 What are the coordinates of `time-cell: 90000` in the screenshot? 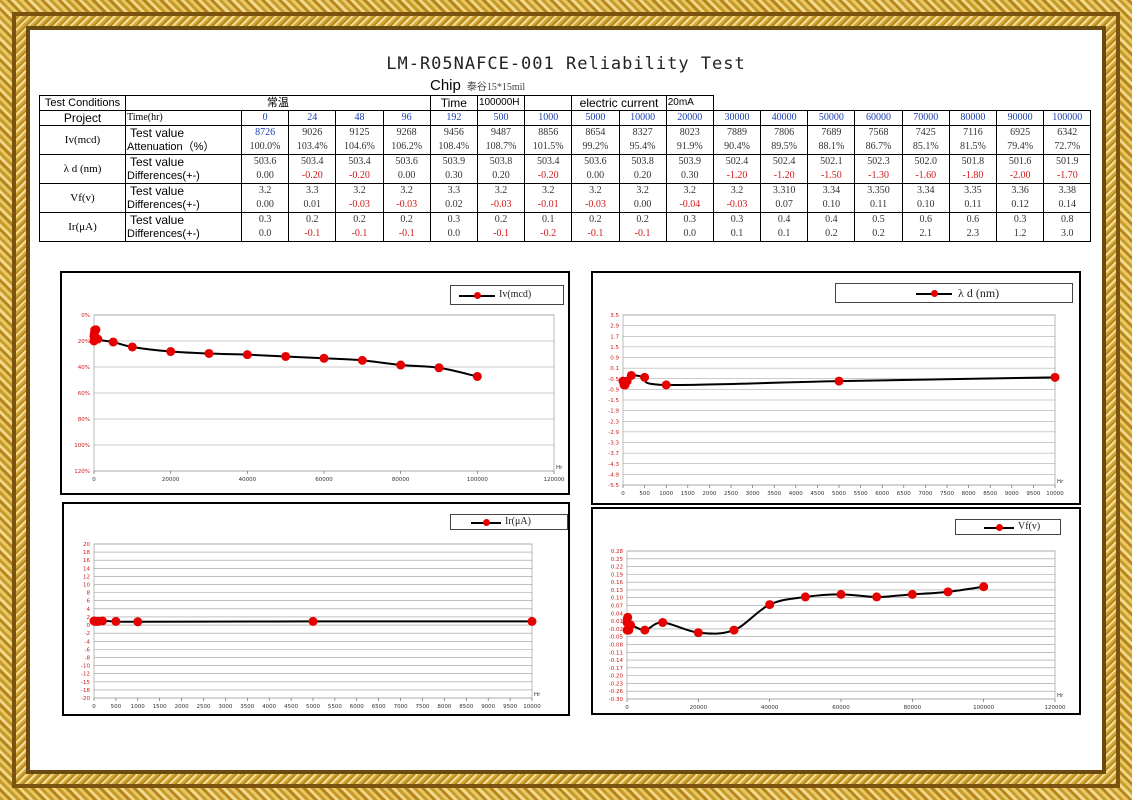 It's located at (1020, 118).